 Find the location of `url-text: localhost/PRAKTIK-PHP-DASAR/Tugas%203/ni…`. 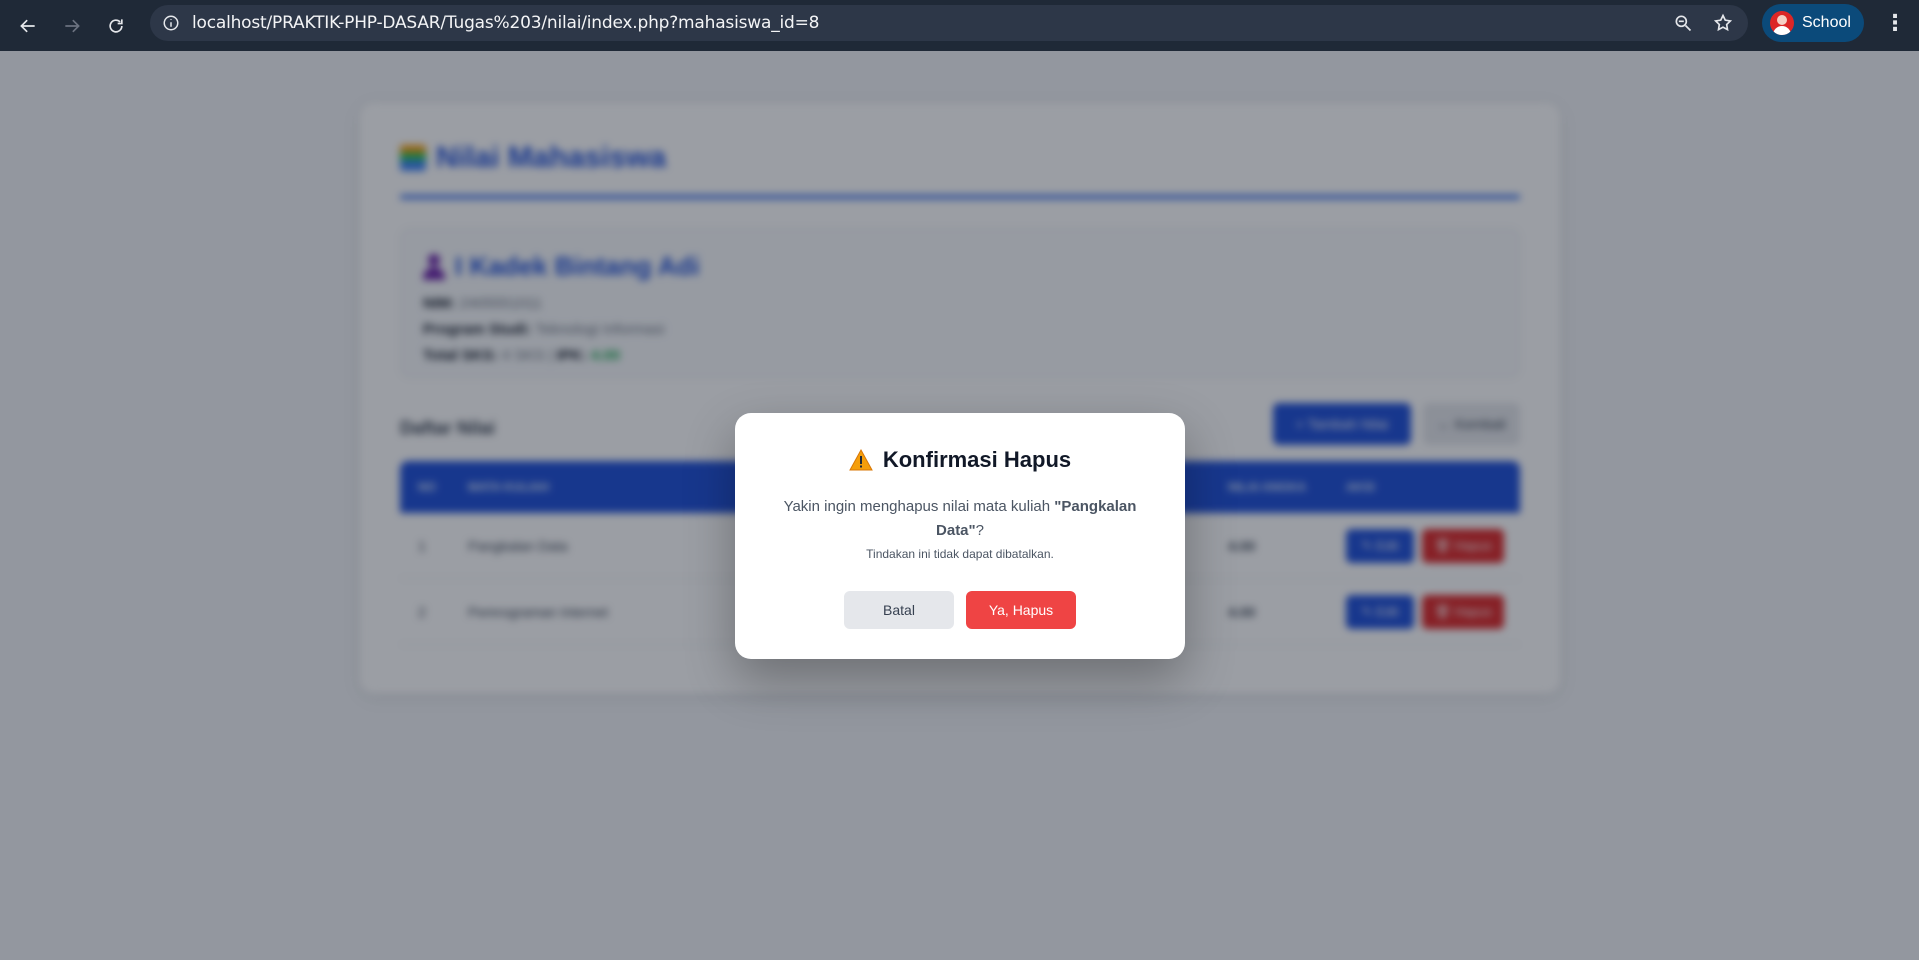

url-text: localhost/PRAKTIK-PHP-DASAR/Tugas%203/ni… is located at coordinates (505, 23).